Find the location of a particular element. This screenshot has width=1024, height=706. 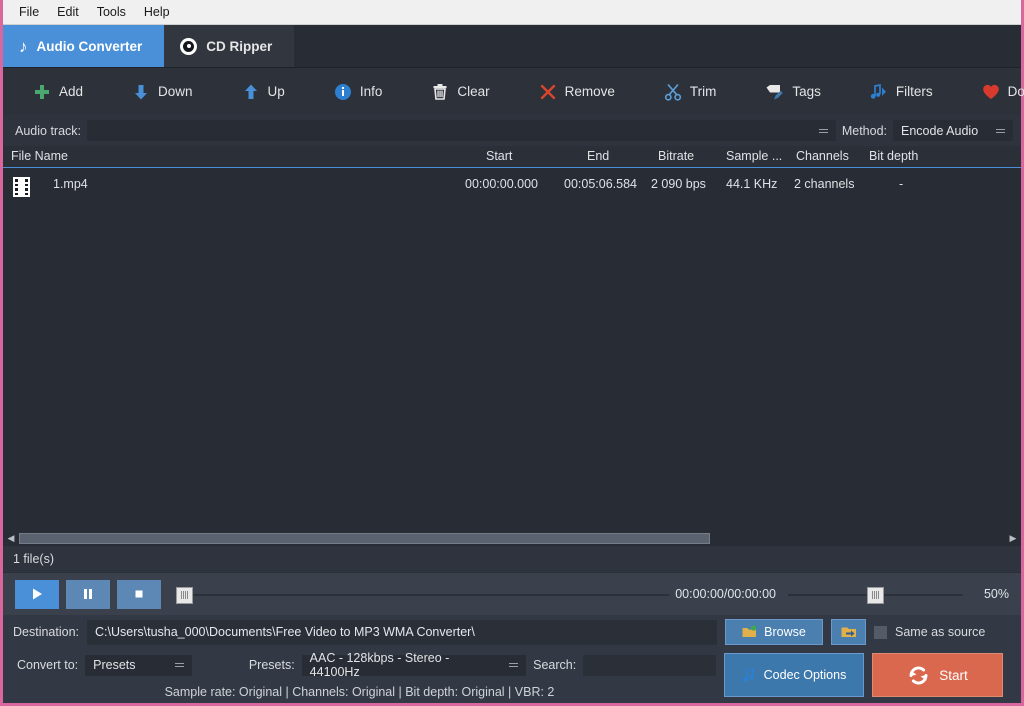

clear-button: Clear is located at coordinates (460, 92).